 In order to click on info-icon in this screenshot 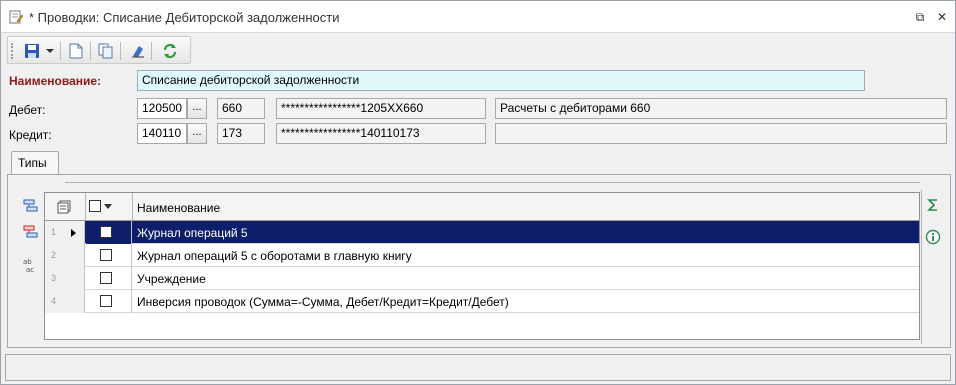, I will do `click(933, 237)`.